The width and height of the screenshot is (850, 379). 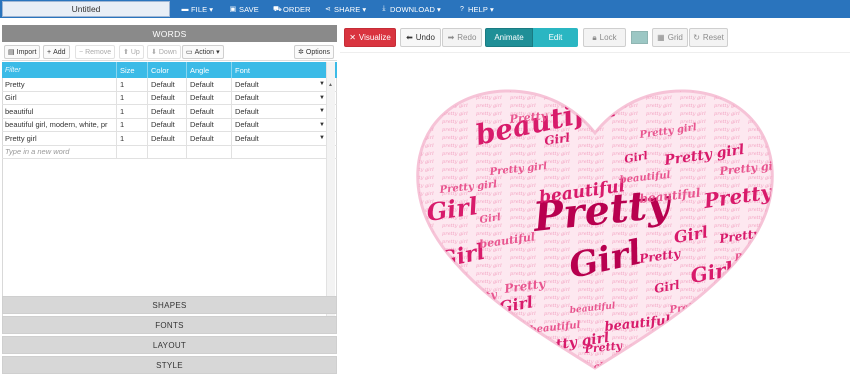 I want to click on redo-button: ➡ Redo, so click(x=462, y=37).